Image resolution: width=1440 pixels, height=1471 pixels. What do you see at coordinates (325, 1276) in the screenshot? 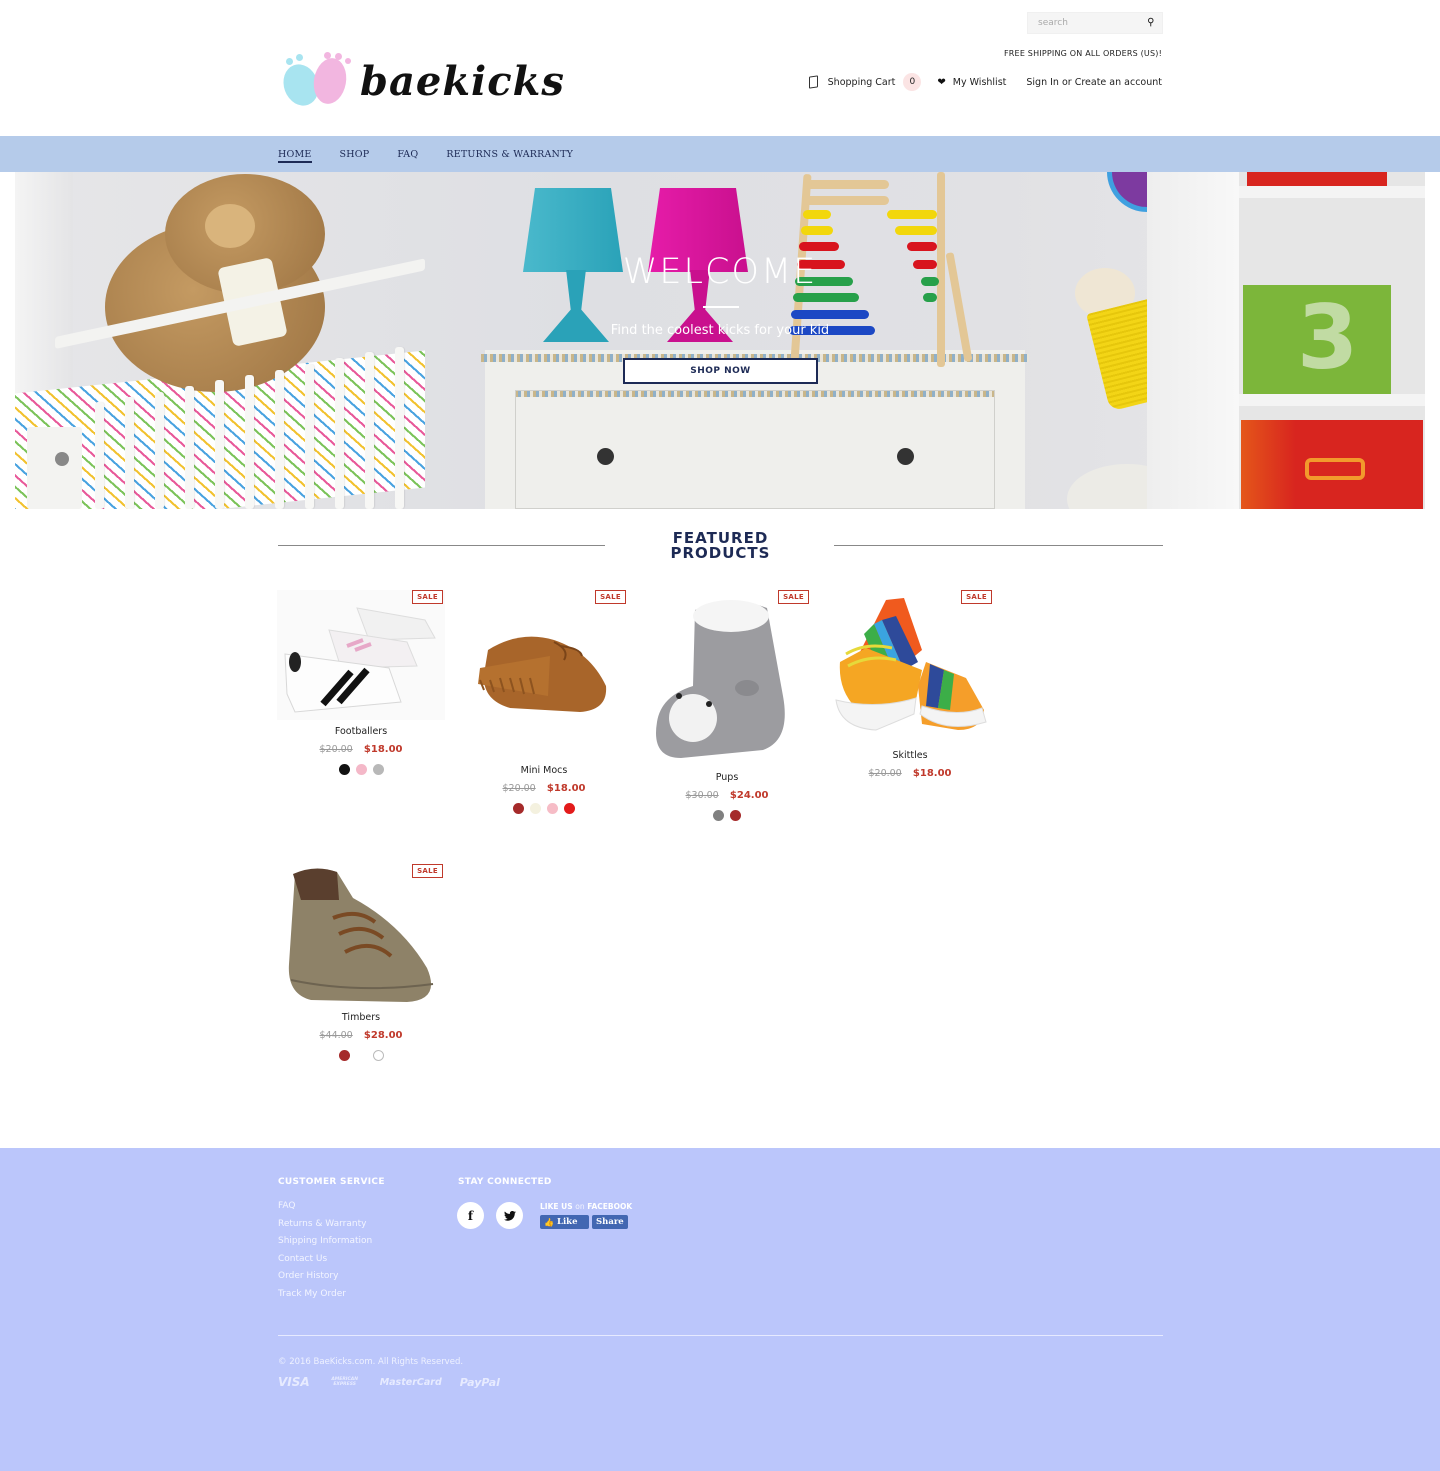
I see `footer-link-order-history: Order History` at bounding box center [325, 1276].